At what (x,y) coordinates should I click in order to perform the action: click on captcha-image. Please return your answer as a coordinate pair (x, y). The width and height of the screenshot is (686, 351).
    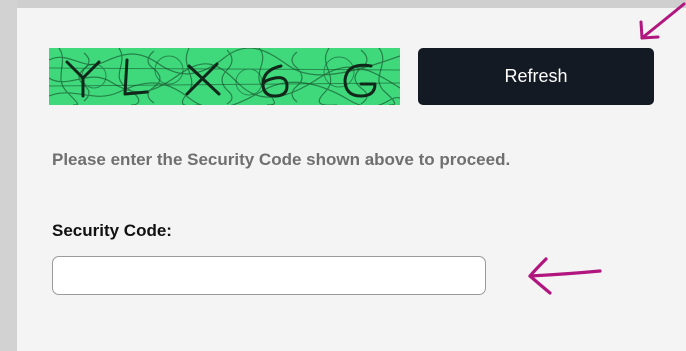
    Looking at the image, I should click on (224, 76).